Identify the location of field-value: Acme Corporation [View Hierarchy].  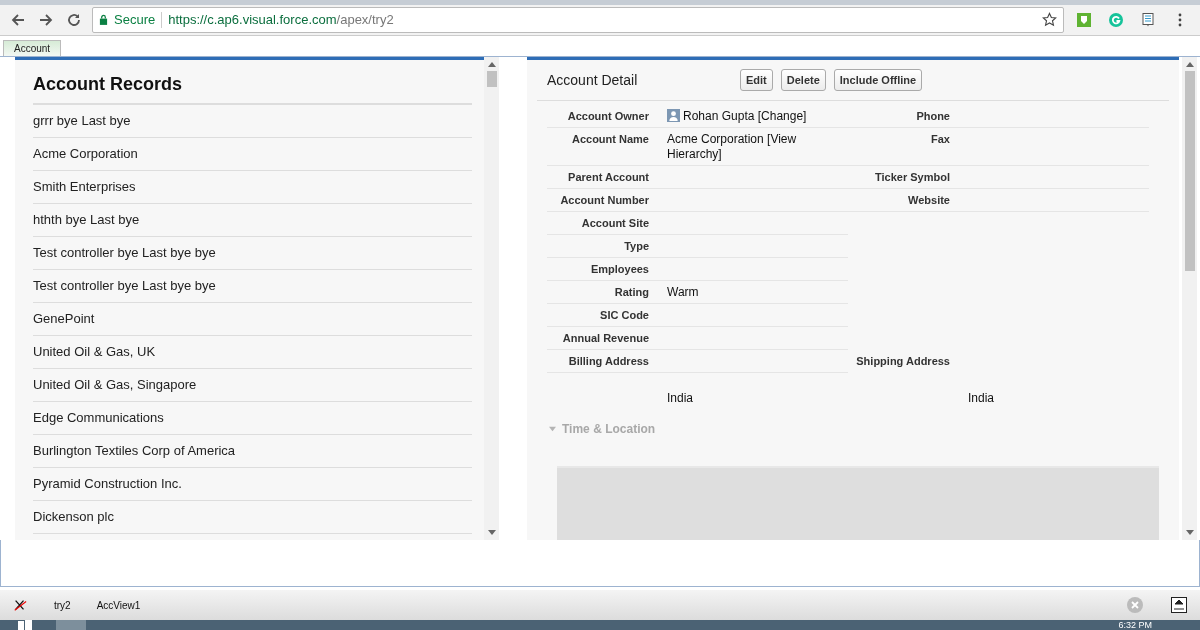
(732, 146).